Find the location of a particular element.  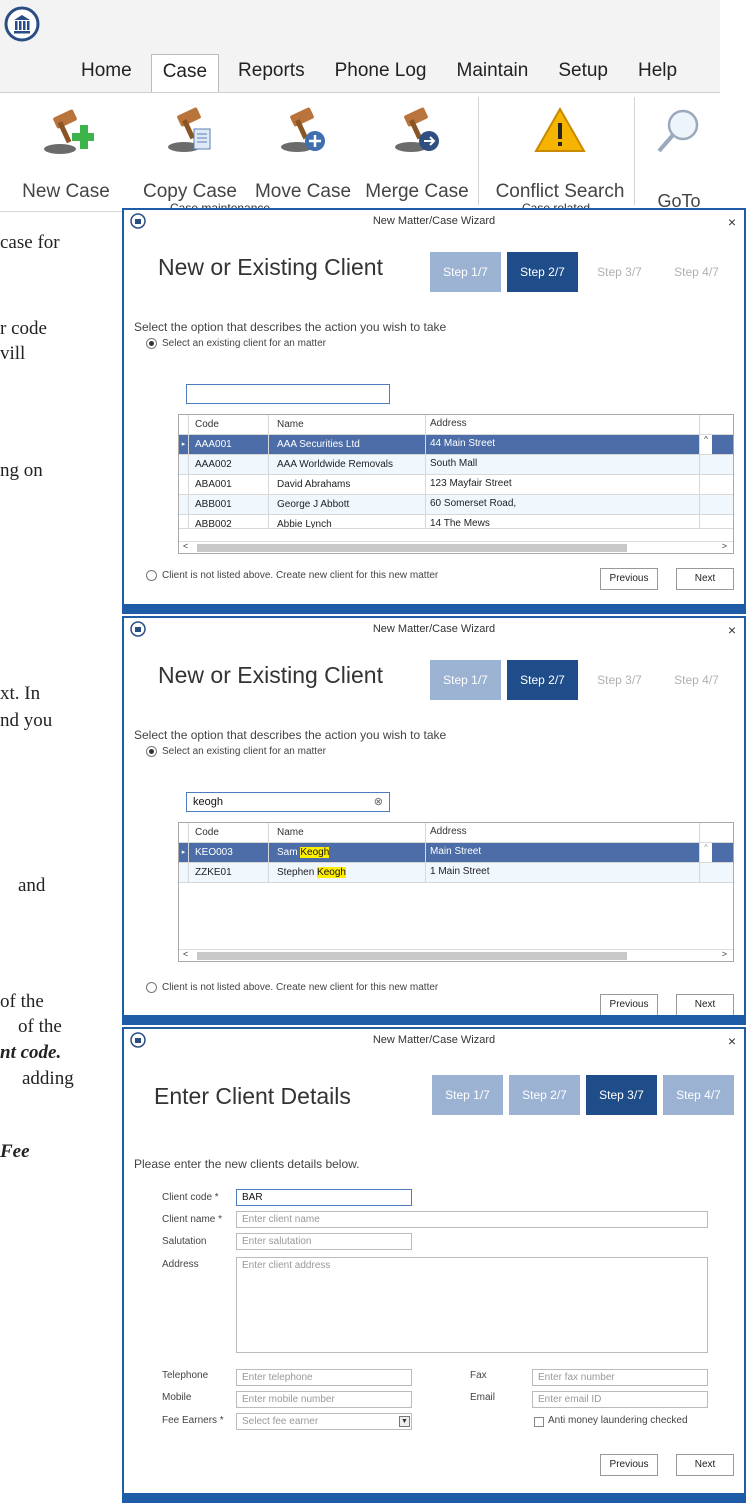

step-3: Step 3/7 is located at coordinates (619, 680).